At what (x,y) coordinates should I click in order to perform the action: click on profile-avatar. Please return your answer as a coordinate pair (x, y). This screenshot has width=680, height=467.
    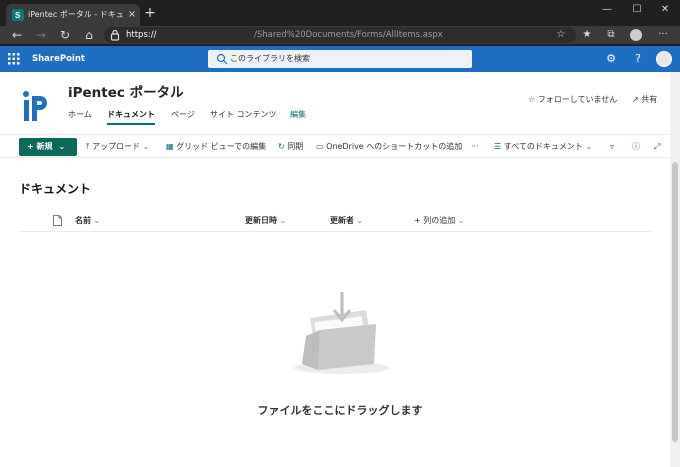
    Looking at the image, I should click on (636, 35).